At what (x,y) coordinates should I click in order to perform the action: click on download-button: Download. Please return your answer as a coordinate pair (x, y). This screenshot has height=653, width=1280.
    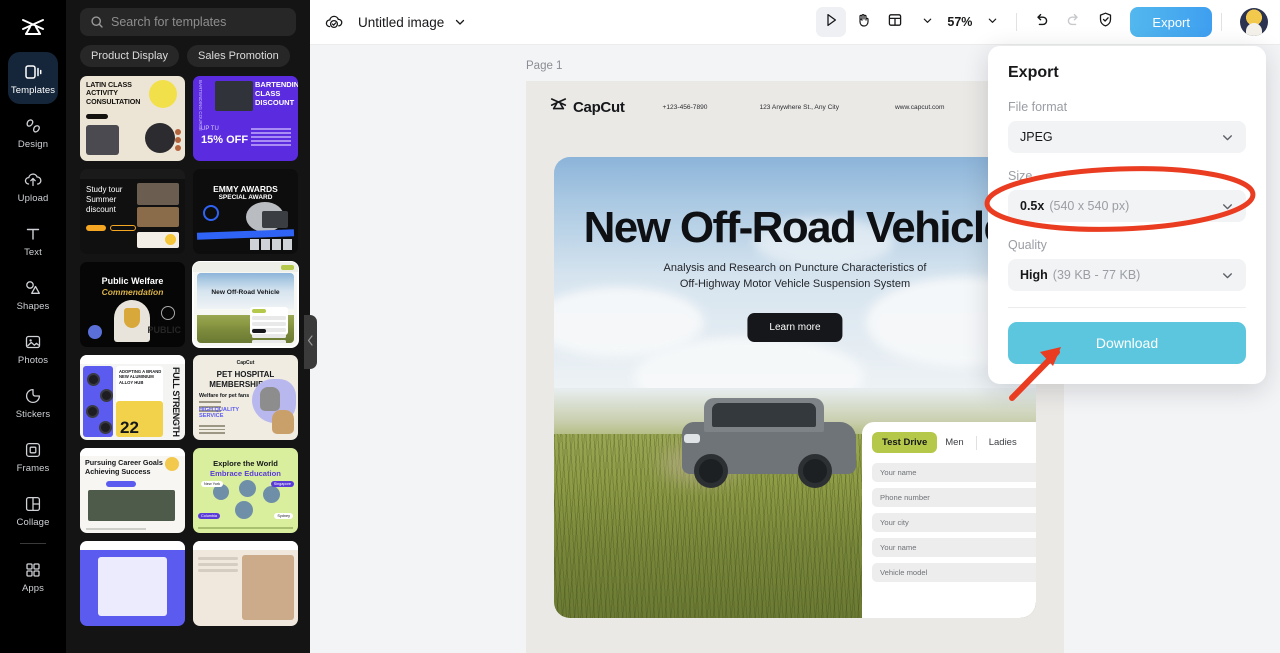
    Looking at the image, I should click on (1127, 343).